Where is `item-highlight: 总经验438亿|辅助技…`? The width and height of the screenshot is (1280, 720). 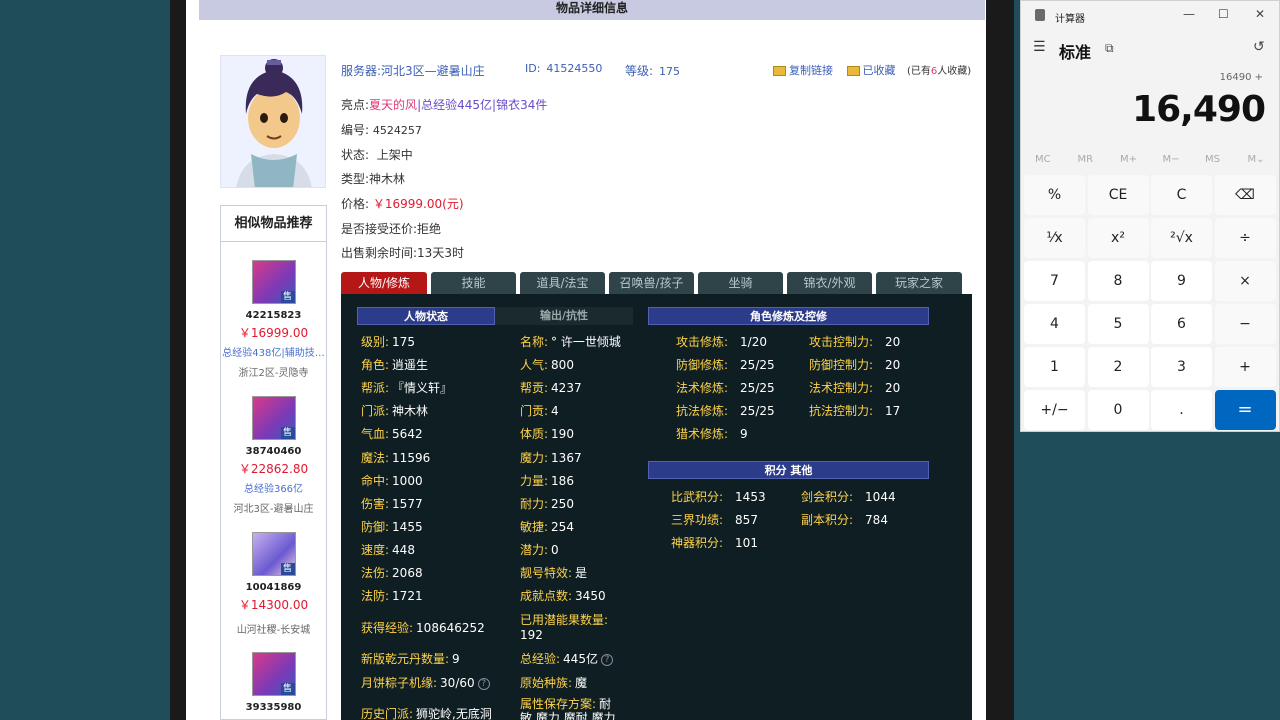
item-highlight: 总经验438亿|辅助技… is located at coordinates (273, 351).